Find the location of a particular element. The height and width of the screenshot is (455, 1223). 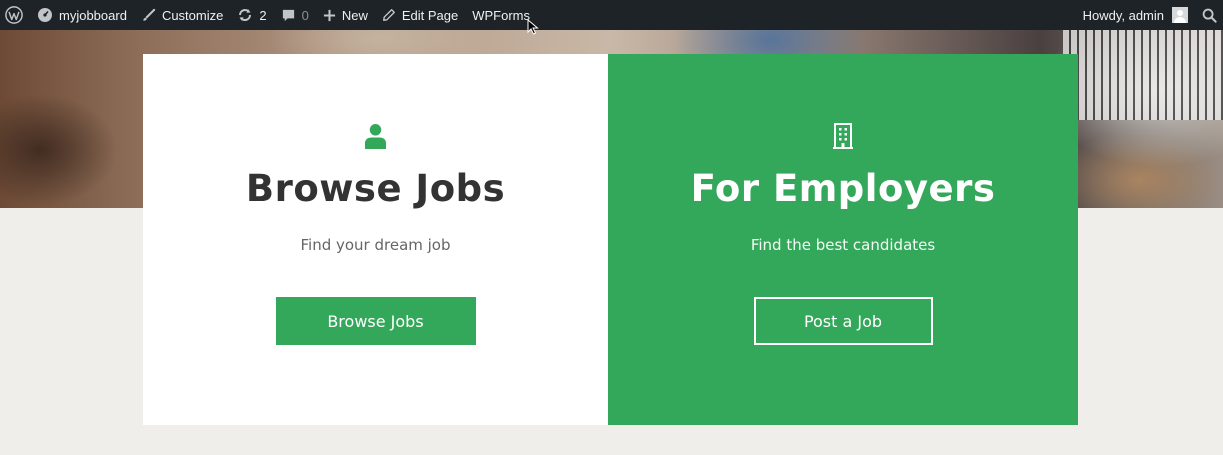

comments-count: 0 is located at coordinates (305, 15).